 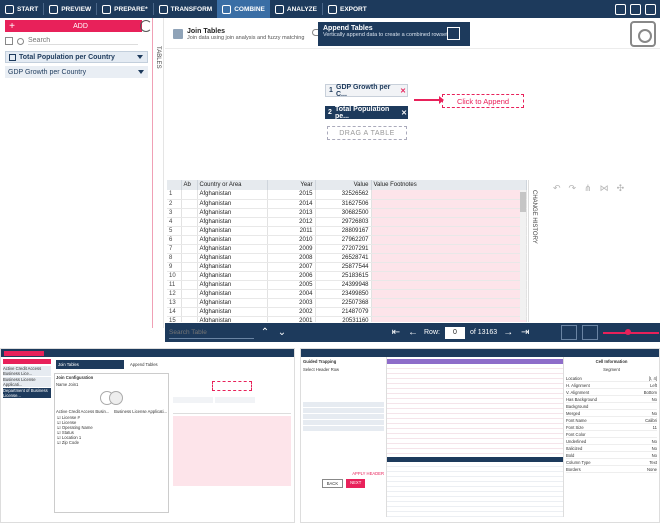 I want to click on property-row: Font Name Calibri, so click(x=611, y=420).